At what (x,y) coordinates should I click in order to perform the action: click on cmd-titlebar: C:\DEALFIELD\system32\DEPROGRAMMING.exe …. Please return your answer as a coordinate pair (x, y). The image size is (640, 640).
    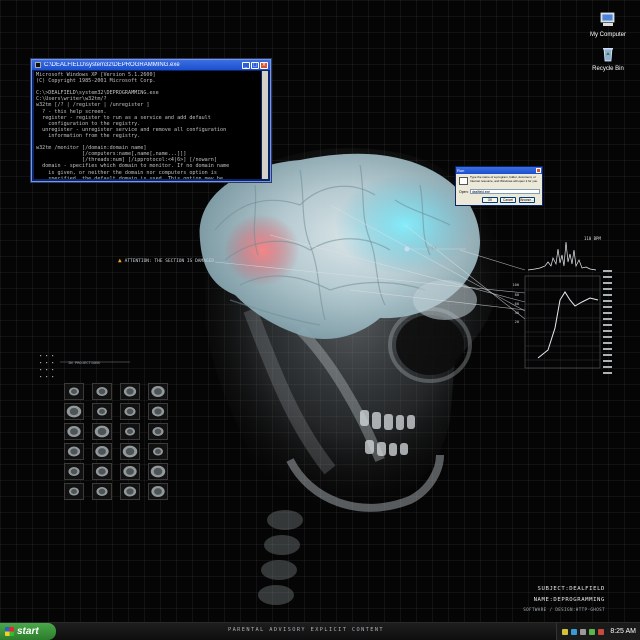
    Looking at the image, I should click on (151, 65).